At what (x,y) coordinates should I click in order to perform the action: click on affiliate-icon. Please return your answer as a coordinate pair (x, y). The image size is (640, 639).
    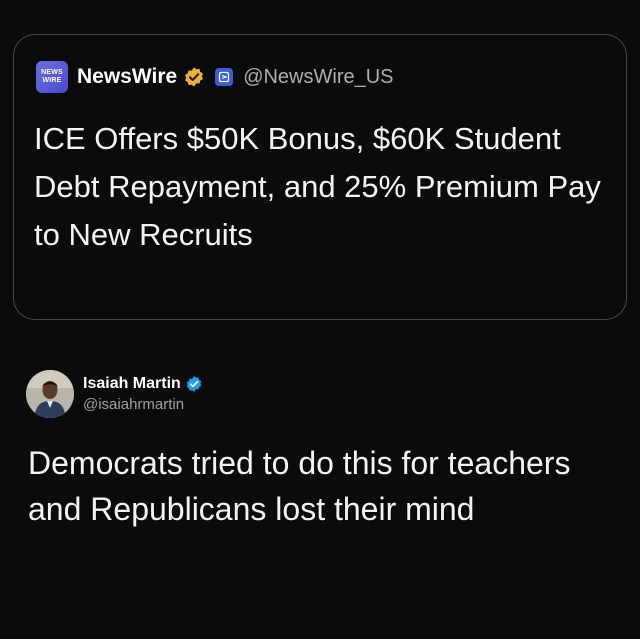
    Looking at the image, I should click on (224, 77).